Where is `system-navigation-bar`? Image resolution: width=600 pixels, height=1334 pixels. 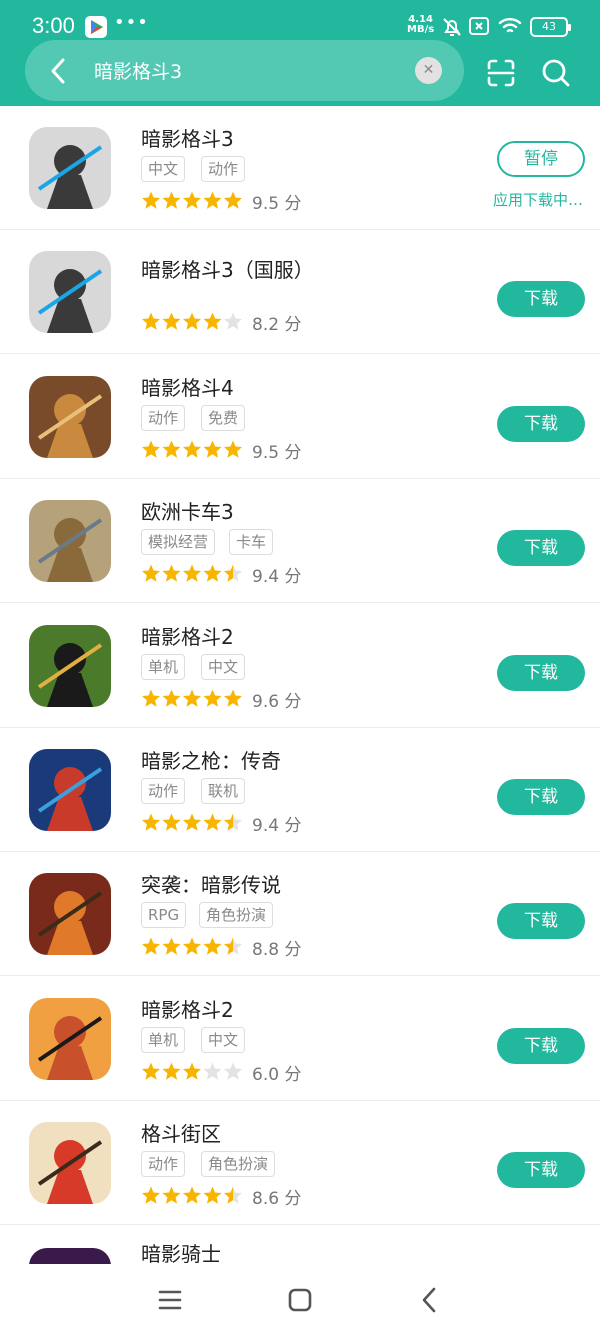
system-navigation-bar is located at coordinates (300, 1299).